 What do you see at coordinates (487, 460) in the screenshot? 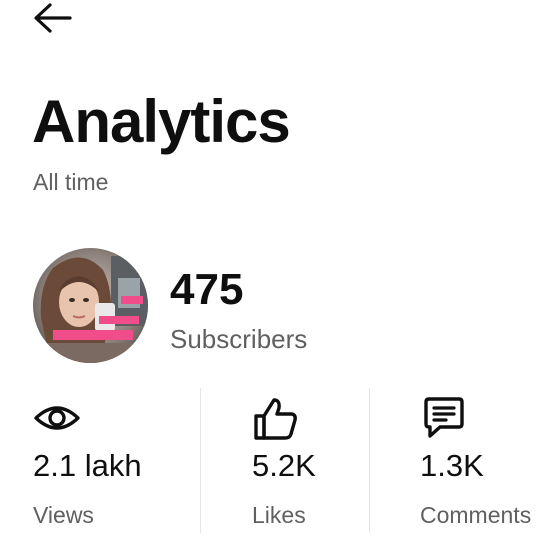
I see `comments-stat: 1.3K Comments` at bounding box center [487, 460].